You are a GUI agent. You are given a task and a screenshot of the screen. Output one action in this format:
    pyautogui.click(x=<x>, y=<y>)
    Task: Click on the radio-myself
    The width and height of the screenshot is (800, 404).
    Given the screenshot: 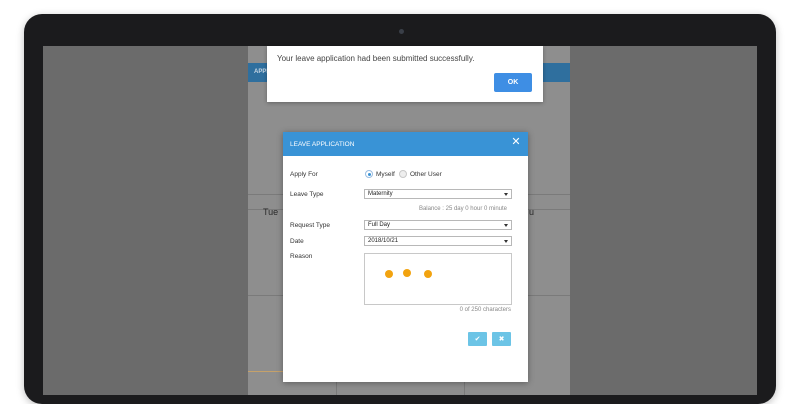 What is the action you would take?
    pyautogui.click(x=369, y=174)
    